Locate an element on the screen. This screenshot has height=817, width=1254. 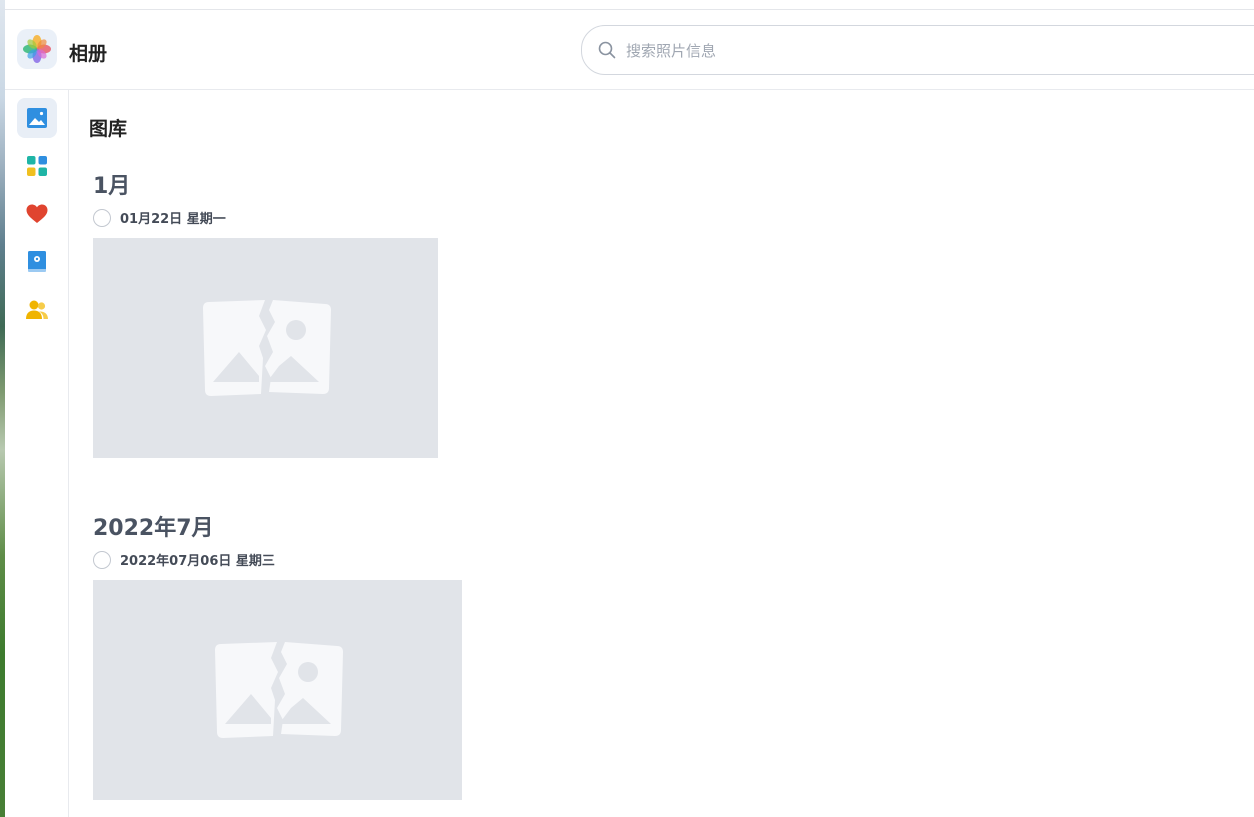
sidebar is located at coordinates (37, 453).